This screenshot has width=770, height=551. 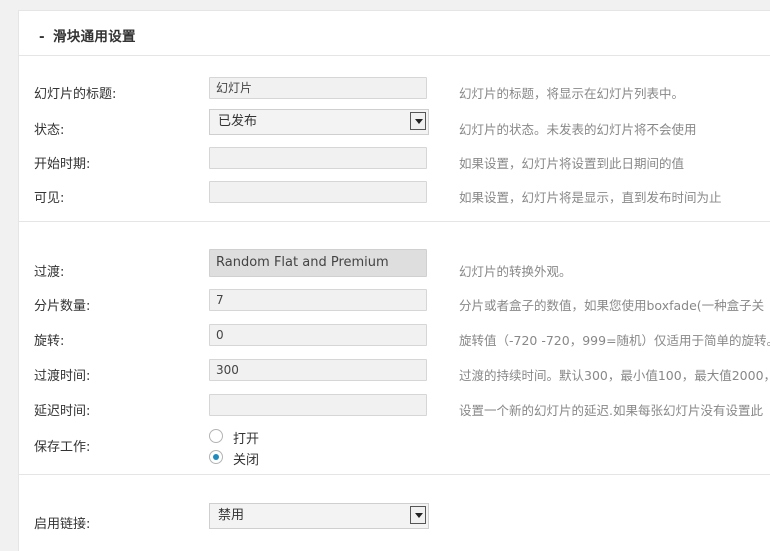 I want to click on delay-label: 延迟时间:, so click(x=62, y=411).